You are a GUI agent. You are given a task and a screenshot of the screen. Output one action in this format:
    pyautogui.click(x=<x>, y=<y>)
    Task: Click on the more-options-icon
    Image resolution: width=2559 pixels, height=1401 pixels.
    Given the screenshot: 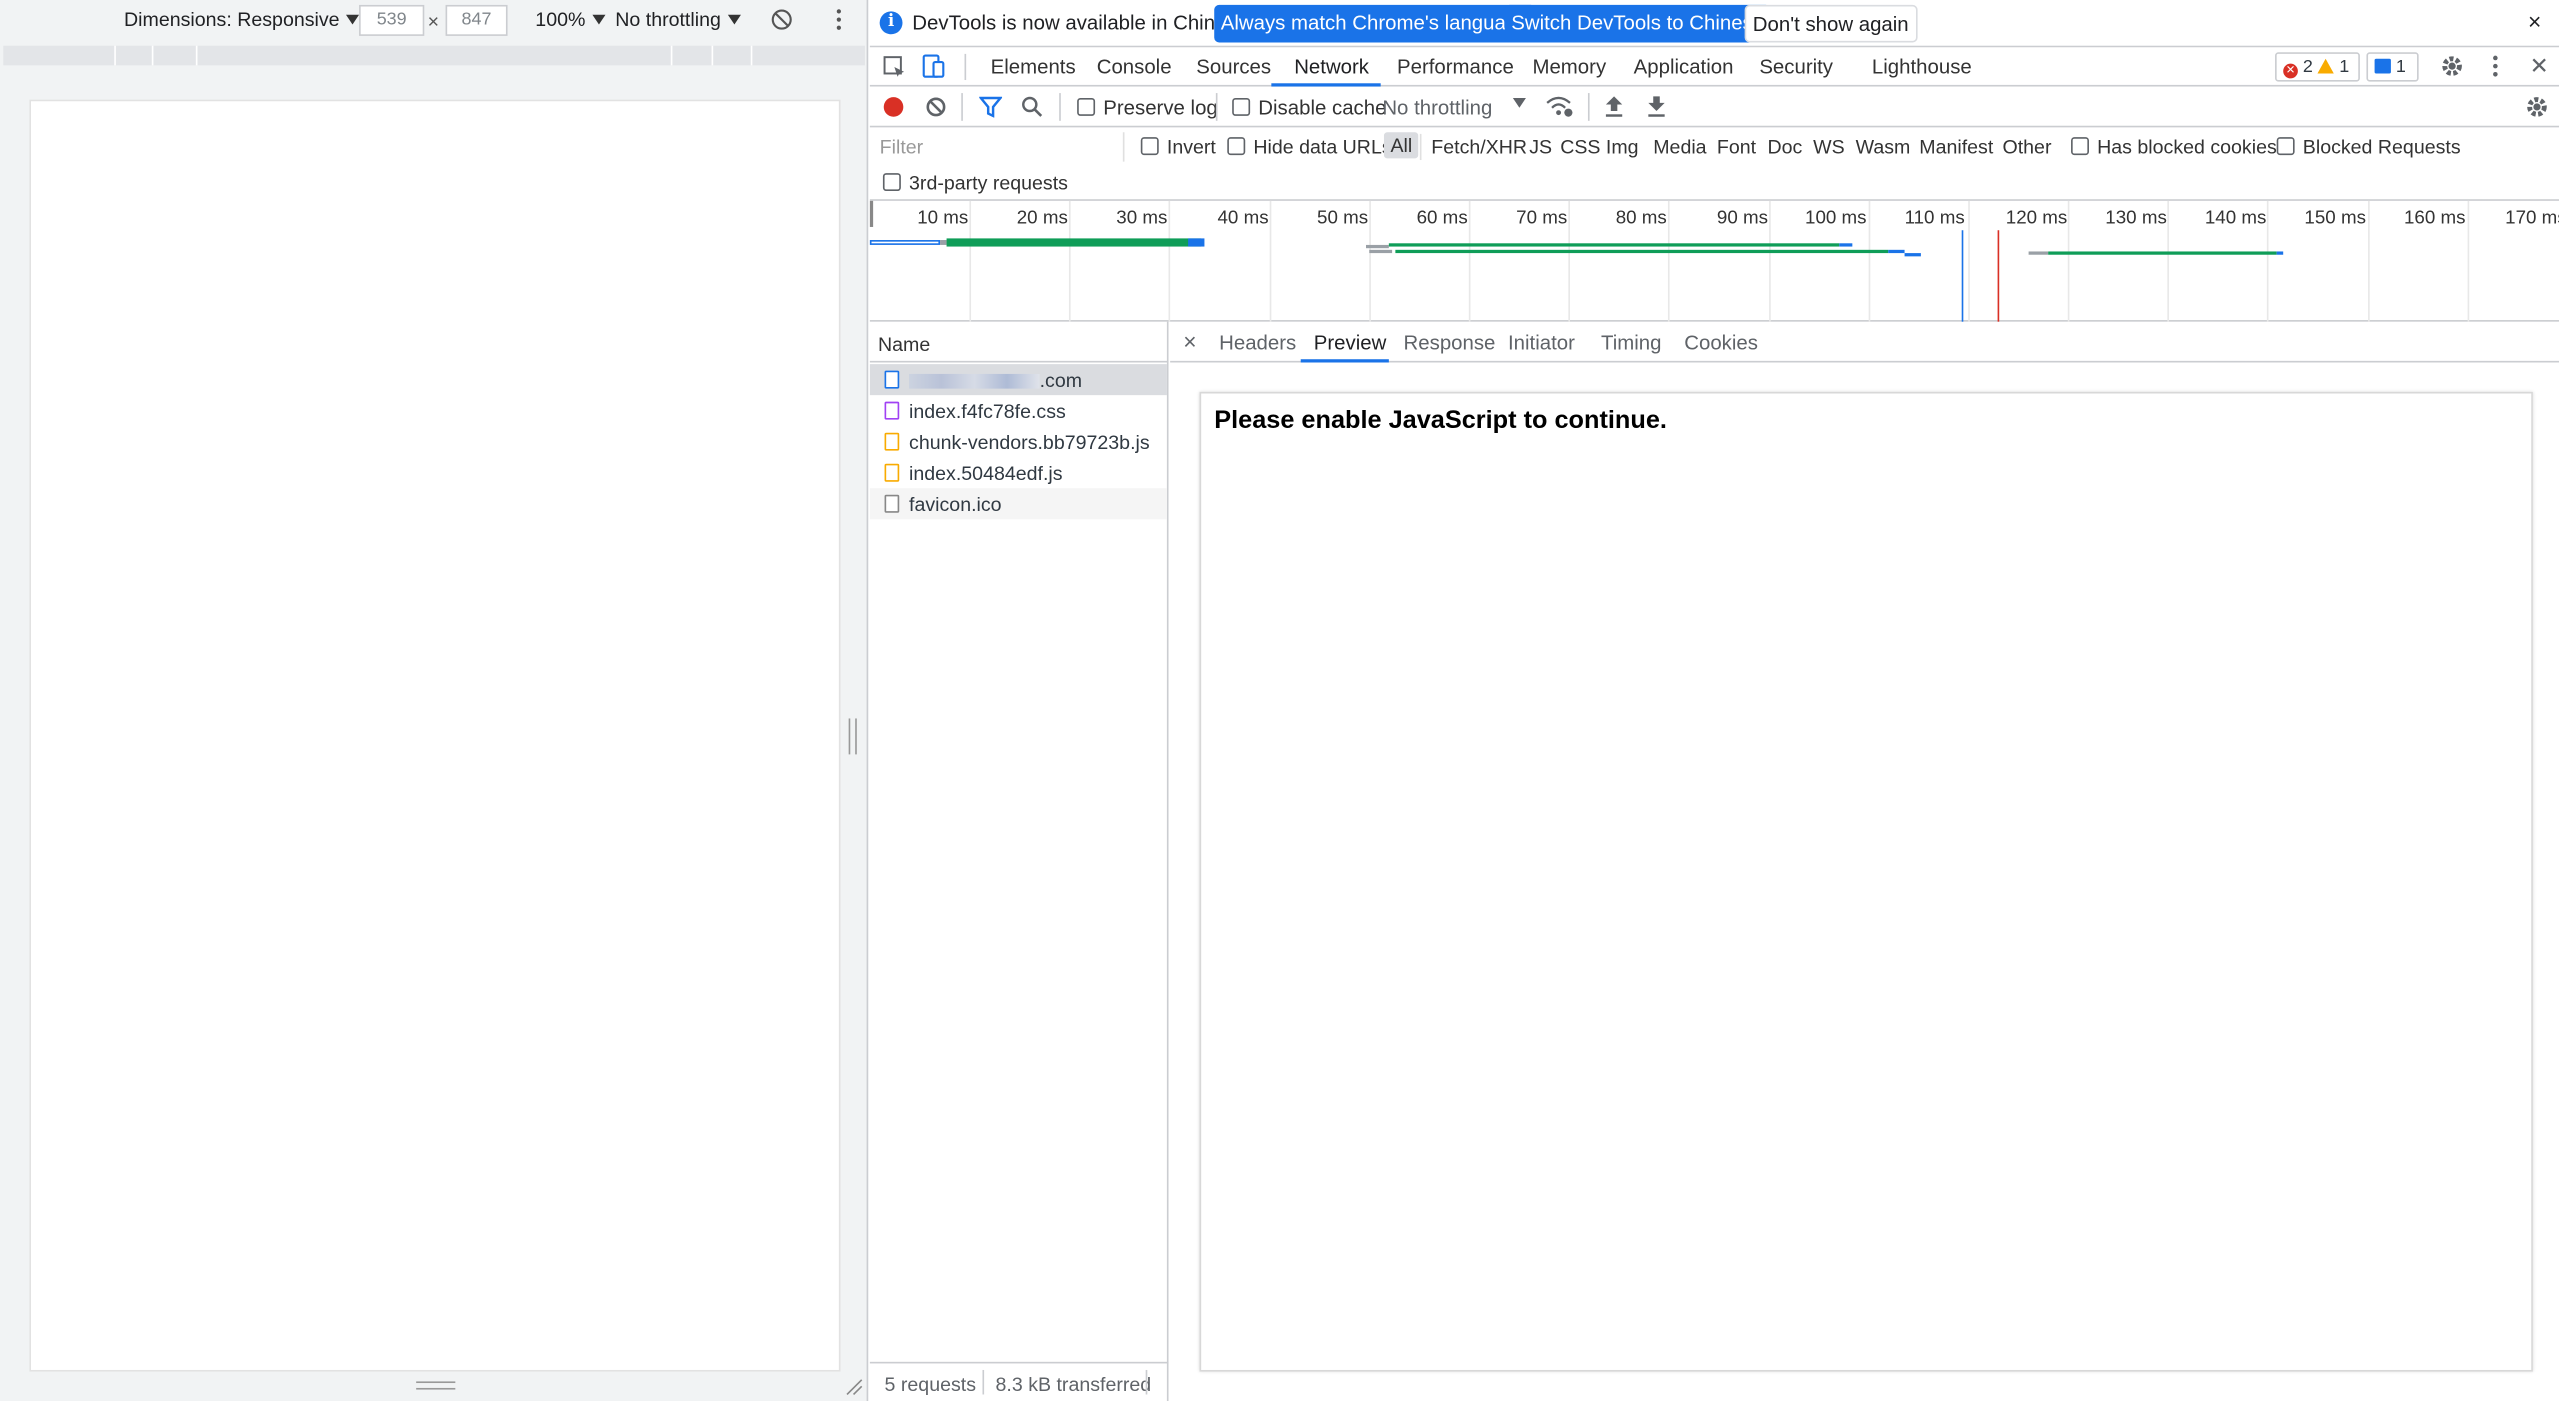 What is the action you would take?
    pyautogui.click(x=839, y=19)
    